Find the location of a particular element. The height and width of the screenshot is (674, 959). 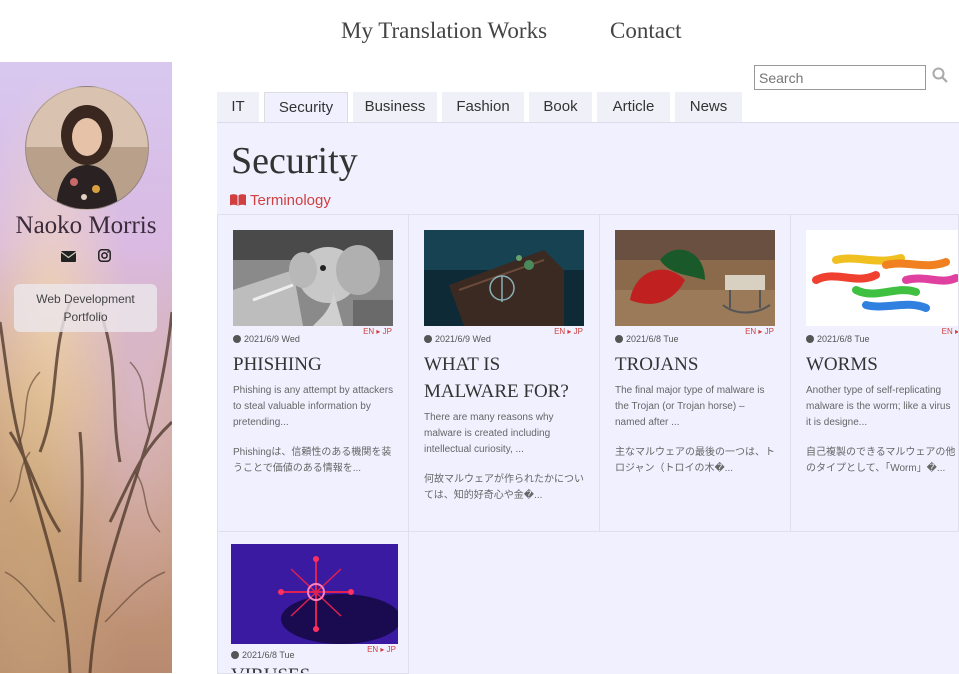

profile-name: Naoko Morris is located at coordinates (86, 225).